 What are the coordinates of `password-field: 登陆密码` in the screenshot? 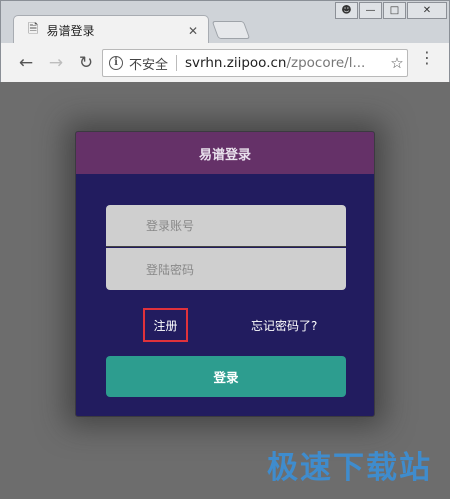 It's located at (226, 269).